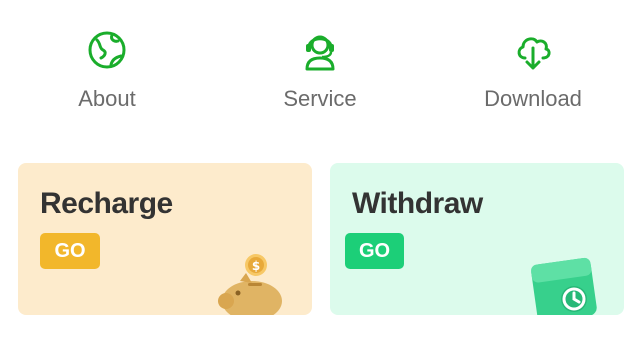 Image resolution: width=640 pixels, height=360 pixels. What do you see at coordinates (533, 50) in the screenshot?
I see `cloud-download-icon` at bounding box center [533, 50].